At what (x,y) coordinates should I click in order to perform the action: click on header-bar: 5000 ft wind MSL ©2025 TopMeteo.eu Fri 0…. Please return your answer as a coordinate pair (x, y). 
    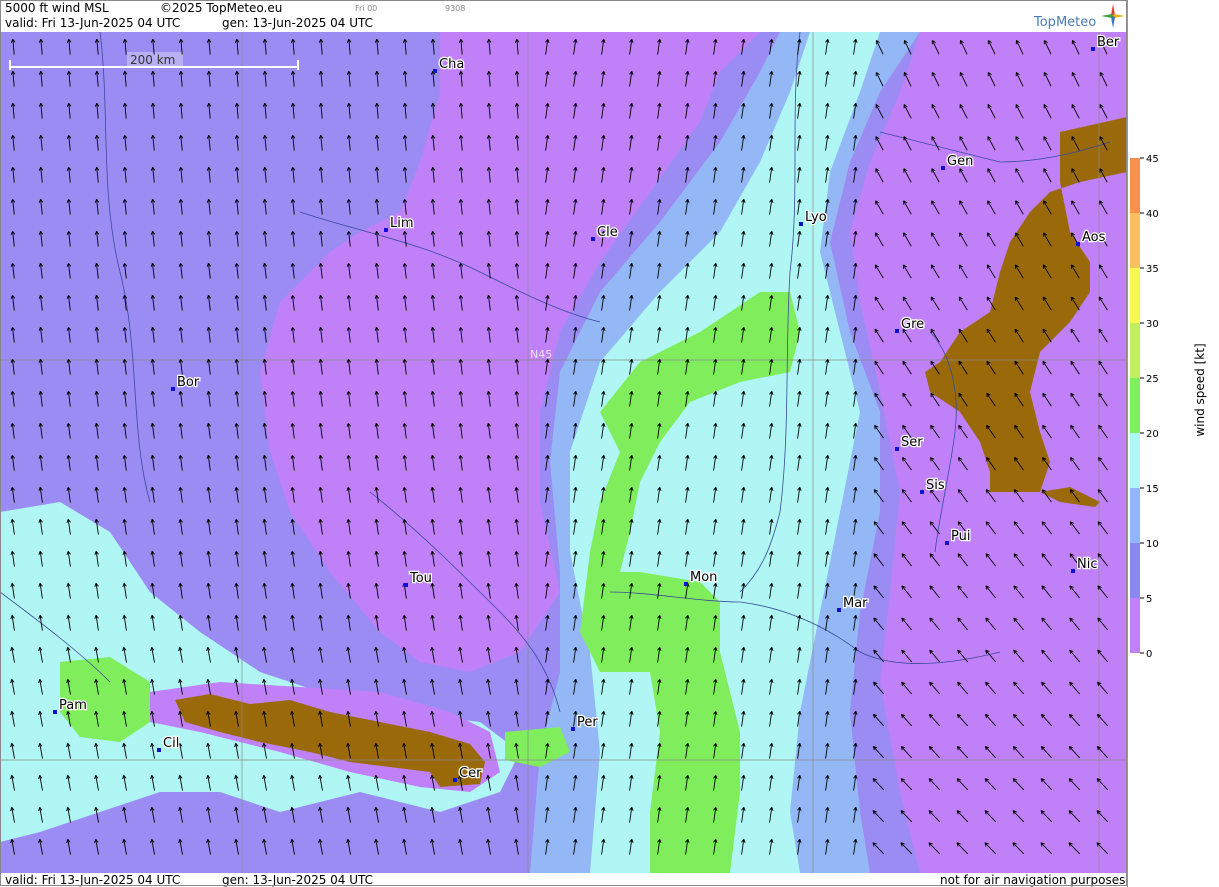
    Looking at the image, I should click on (563, 16).